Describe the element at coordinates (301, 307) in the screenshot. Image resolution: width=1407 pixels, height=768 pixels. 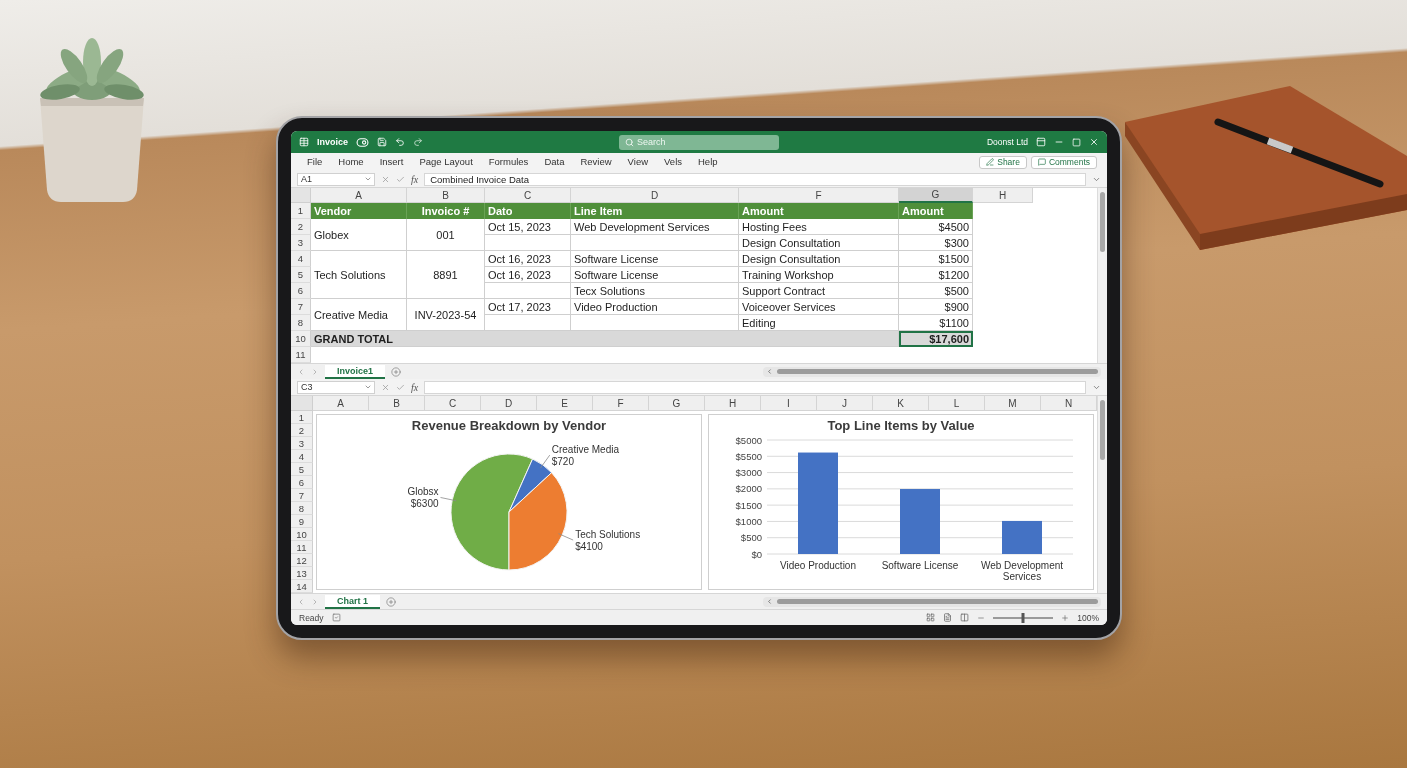
I see `row-number: 7` at that location.